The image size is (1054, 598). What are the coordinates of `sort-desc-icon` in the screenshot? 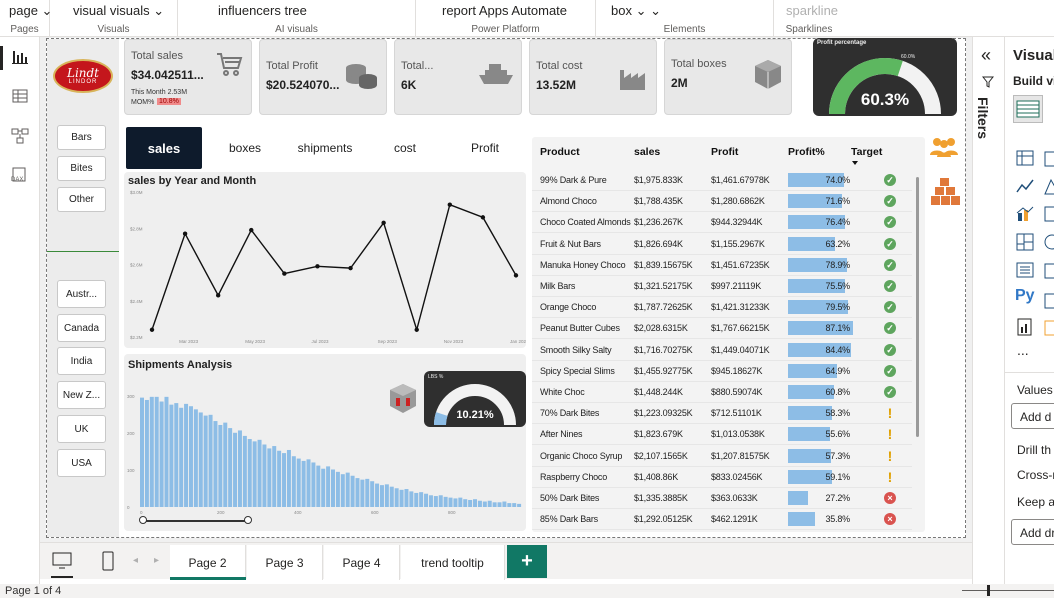 It's located at (855, 163).